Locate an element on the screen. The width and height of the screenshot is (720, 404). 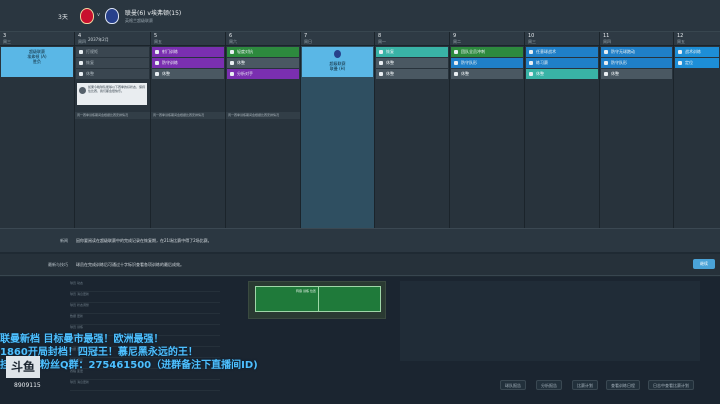
session-label: 打规矩 is located at coordinates (92, 51).